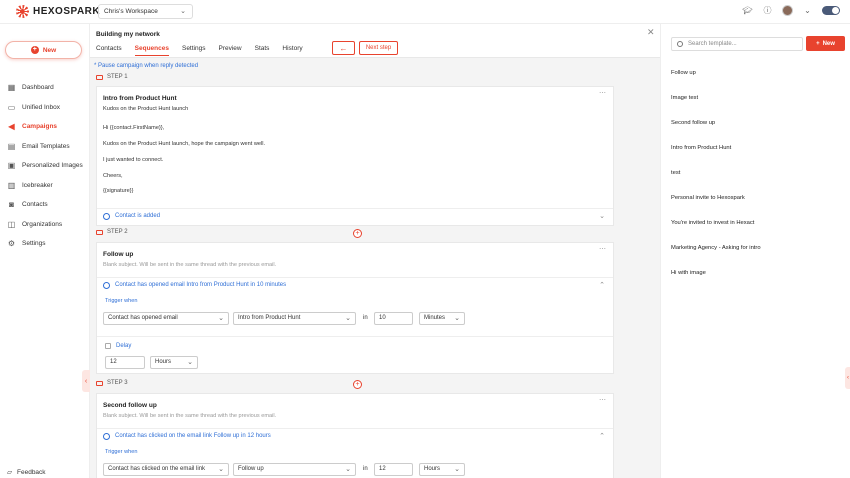 This screenshot has height=478, width=850. What do you see at coordinates (118, 346) in the screenshot?
I see `delay-toggle: Delay` at bounding box center [118, 346].